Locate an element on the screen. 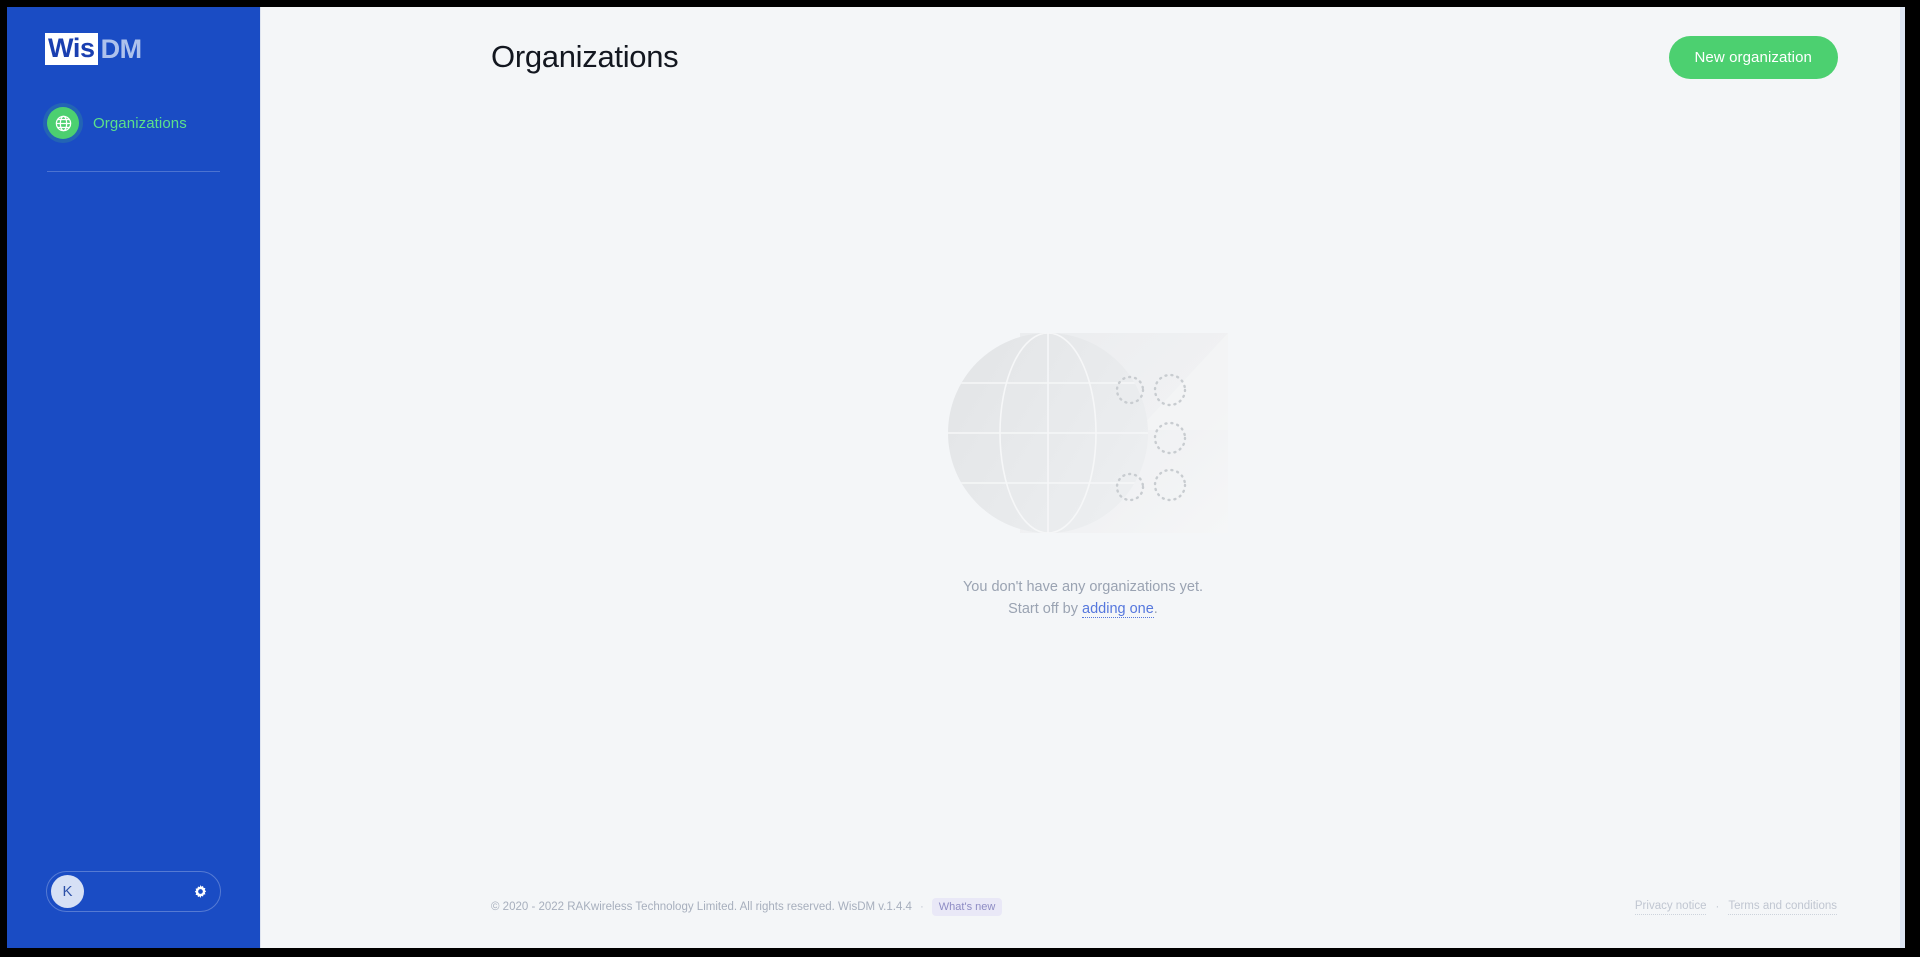 This screenshot has width=1920, height=957. empty-state-line2-prefix: Start off by is located at coordinates (1045, 608).